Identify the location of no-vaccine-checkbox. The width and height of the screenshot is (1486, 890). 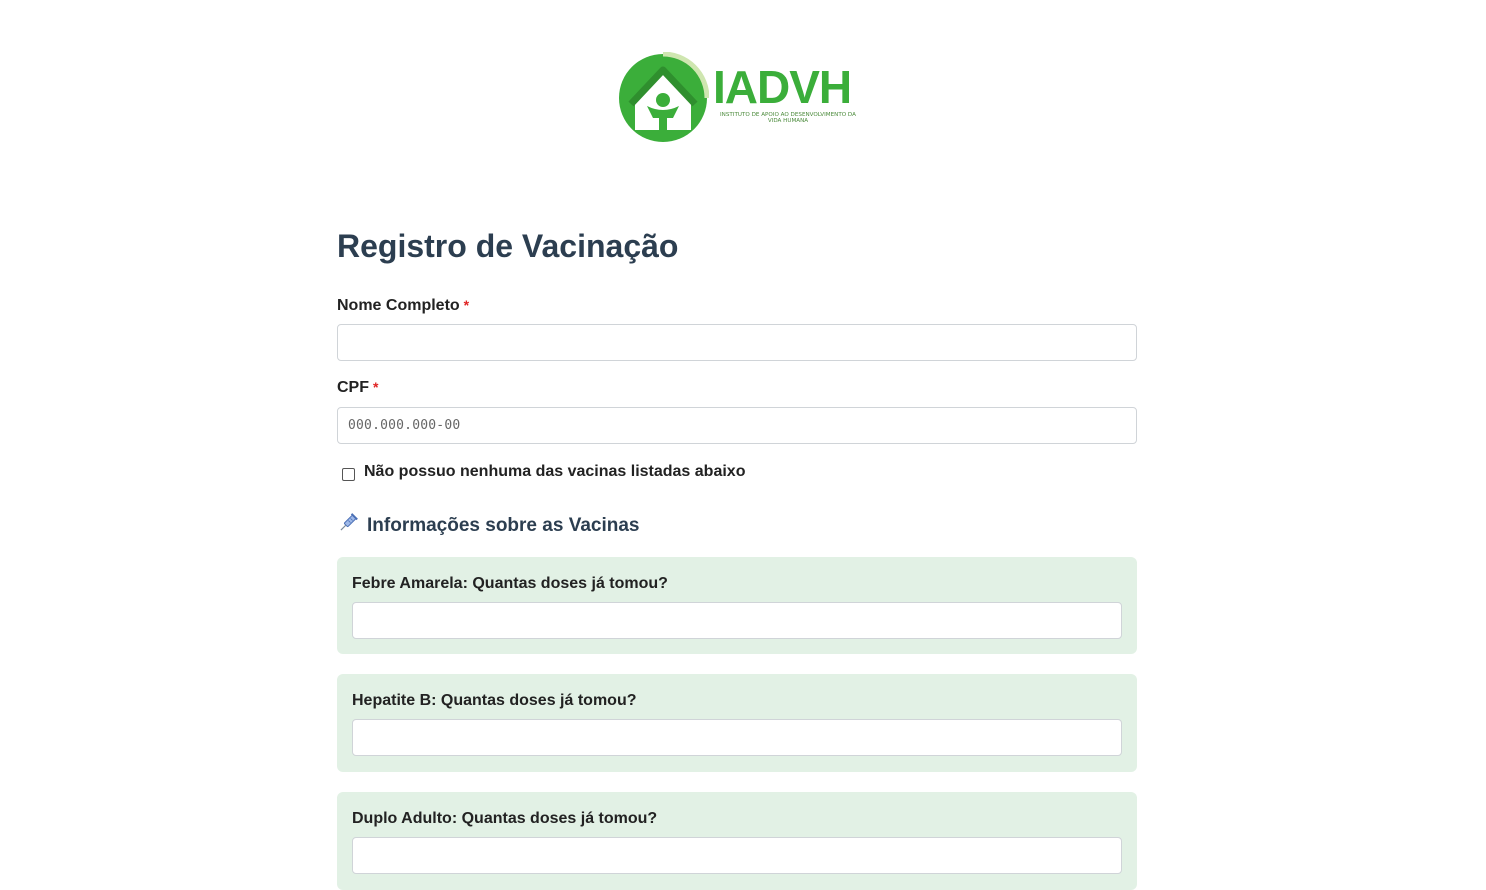
(348, 474).